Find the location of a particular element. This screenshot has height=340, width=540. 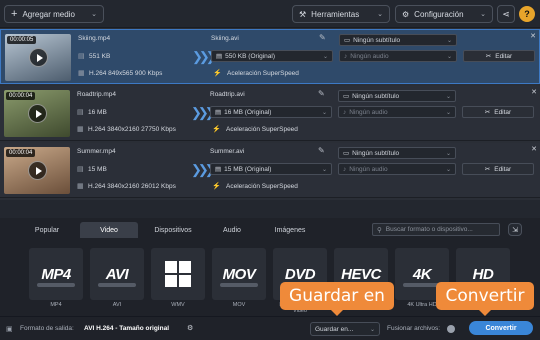

save-to-dropdown: Guardar en... ⌄ is located at coordinates (345, 329).